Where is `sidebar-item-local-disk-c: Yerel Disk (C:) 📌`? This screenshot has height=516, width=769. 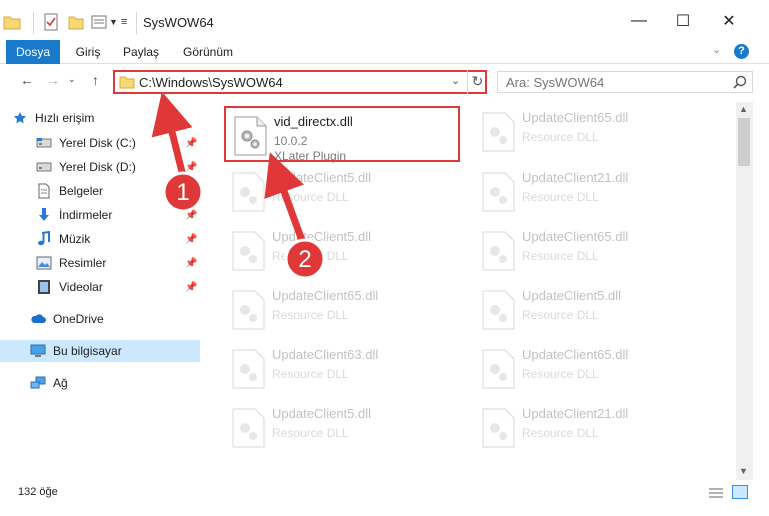
sidebar-item-local-disk-c: Yerel Disk (C:) 📌 is located at coordinates (100, 143).